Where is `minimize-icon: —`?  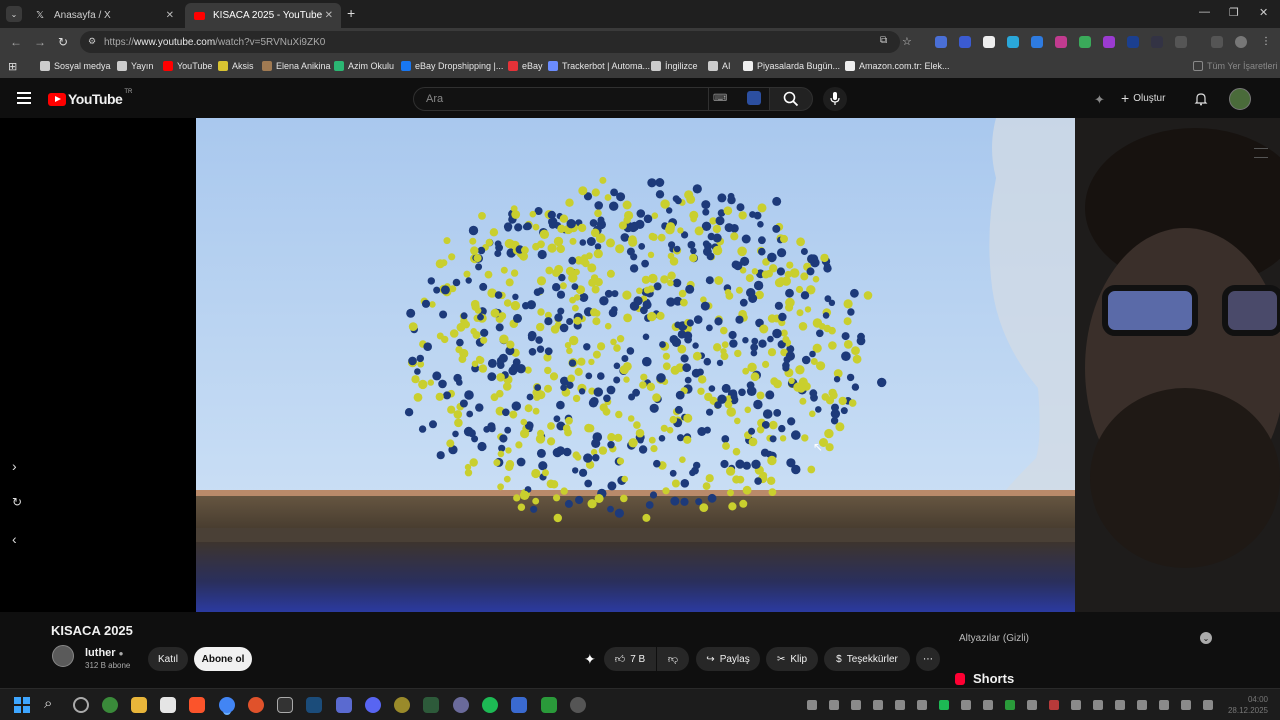 minimize-icon: — is located at coordinates (1204, 12).